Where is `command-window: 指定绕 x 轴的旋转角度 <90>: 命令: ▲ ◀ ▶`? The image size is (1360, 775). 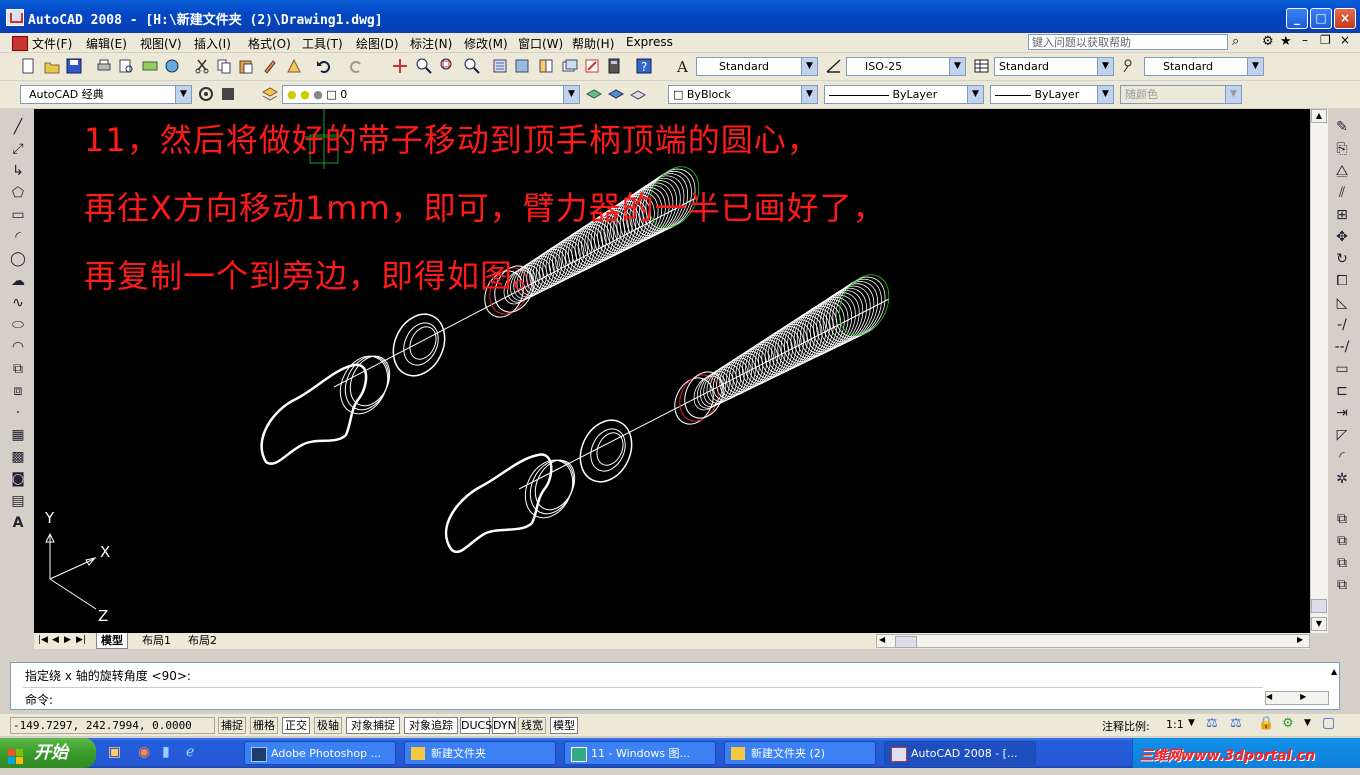
command-window: 指定绕 x 轴的旋转角度 <90>: 命令: ▲ ◀ ▶ is located at coordinates (675, 686).